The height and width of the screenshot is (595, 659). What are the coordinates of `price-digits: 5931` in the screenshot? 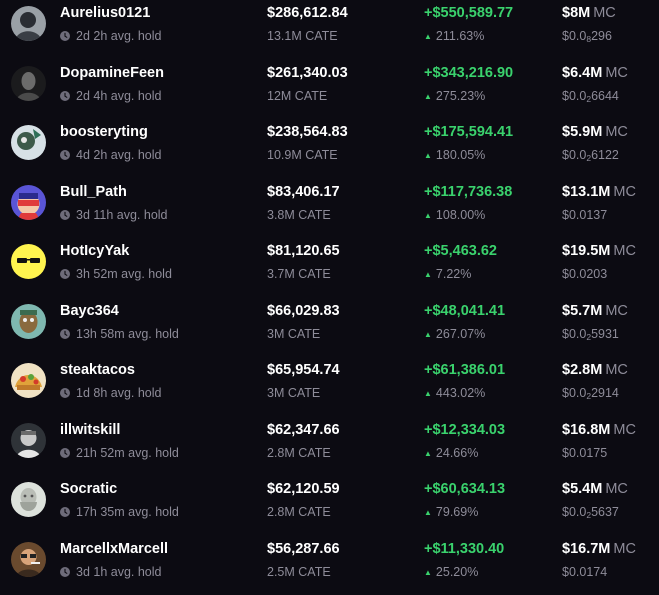 It's located at (605, 333).